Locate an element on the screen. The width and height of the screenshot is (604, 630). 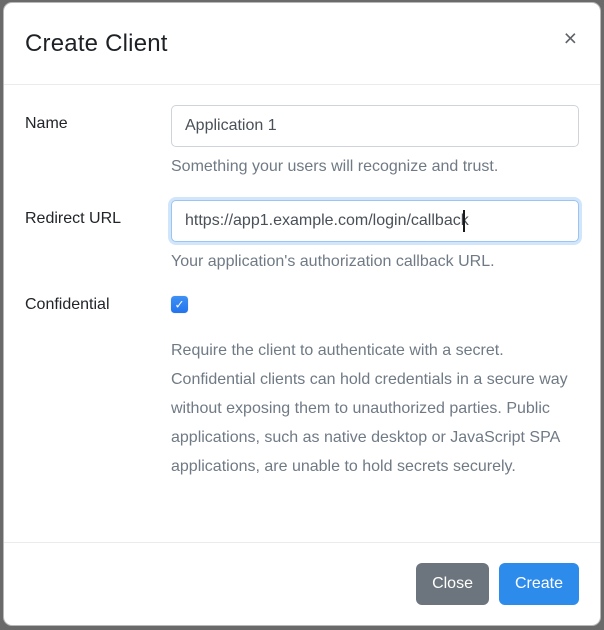
modal-title: Create Client is located at coordinates (96, 43).